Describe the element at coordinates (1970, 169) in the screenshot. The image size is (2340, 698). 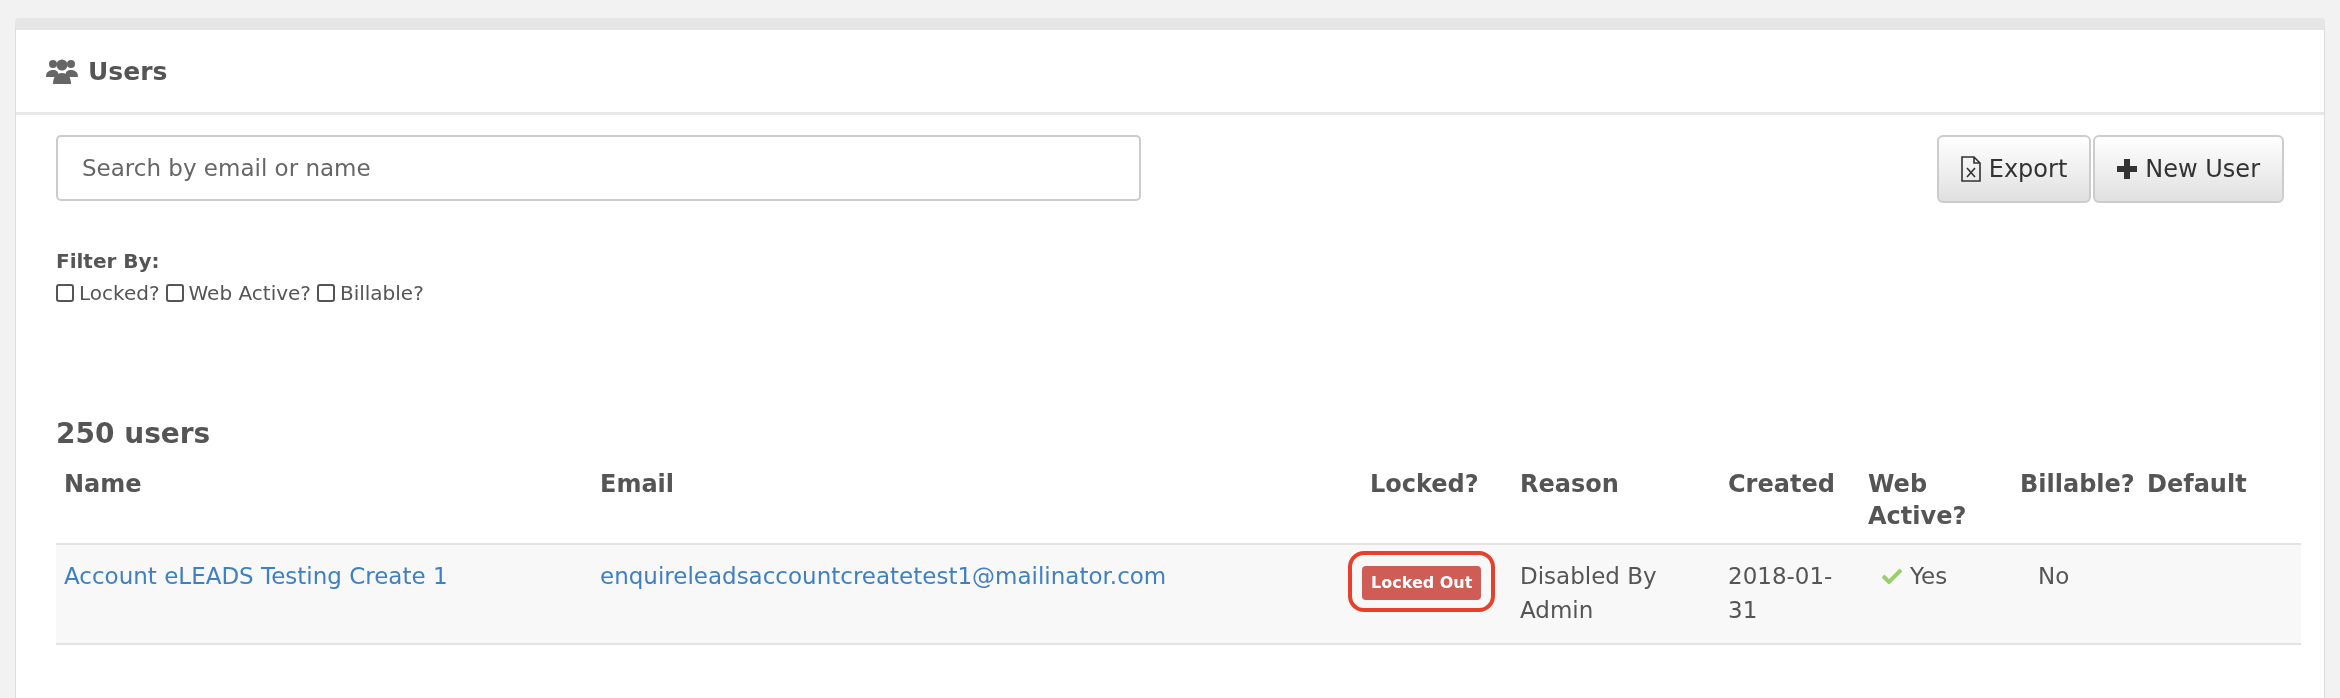
I see `excel-file-icon` at that location.